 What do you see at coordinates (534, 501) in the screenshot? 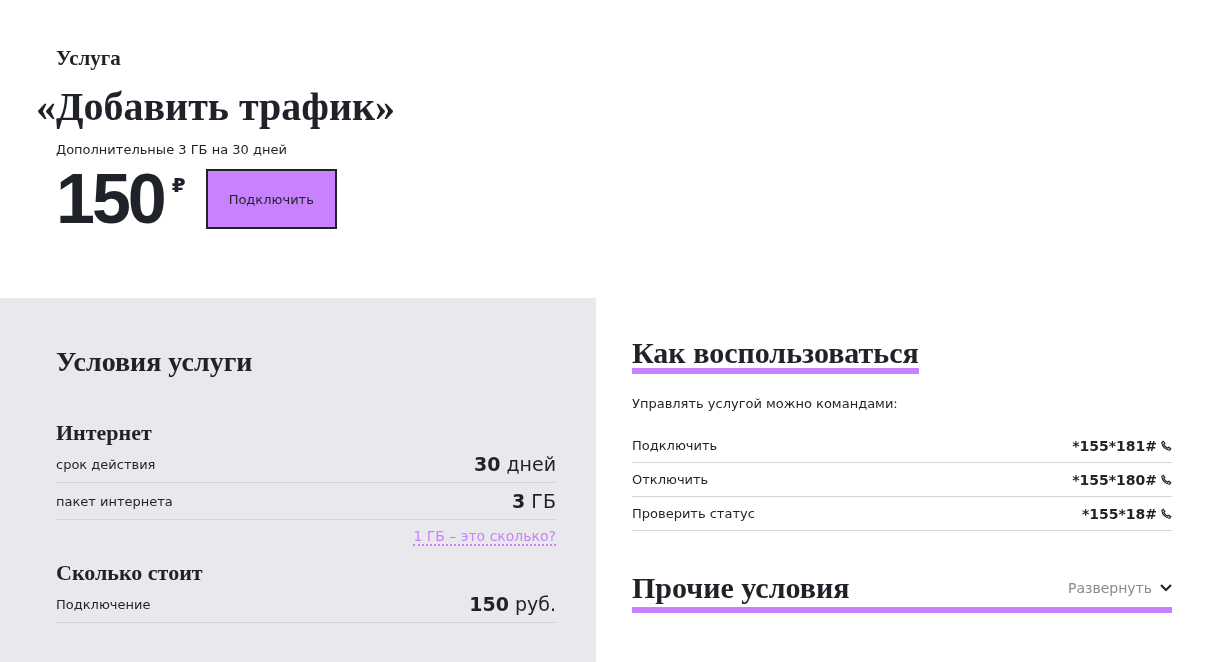
I see `condition-value: 3 ГБ` at bounding box center [534, 501].